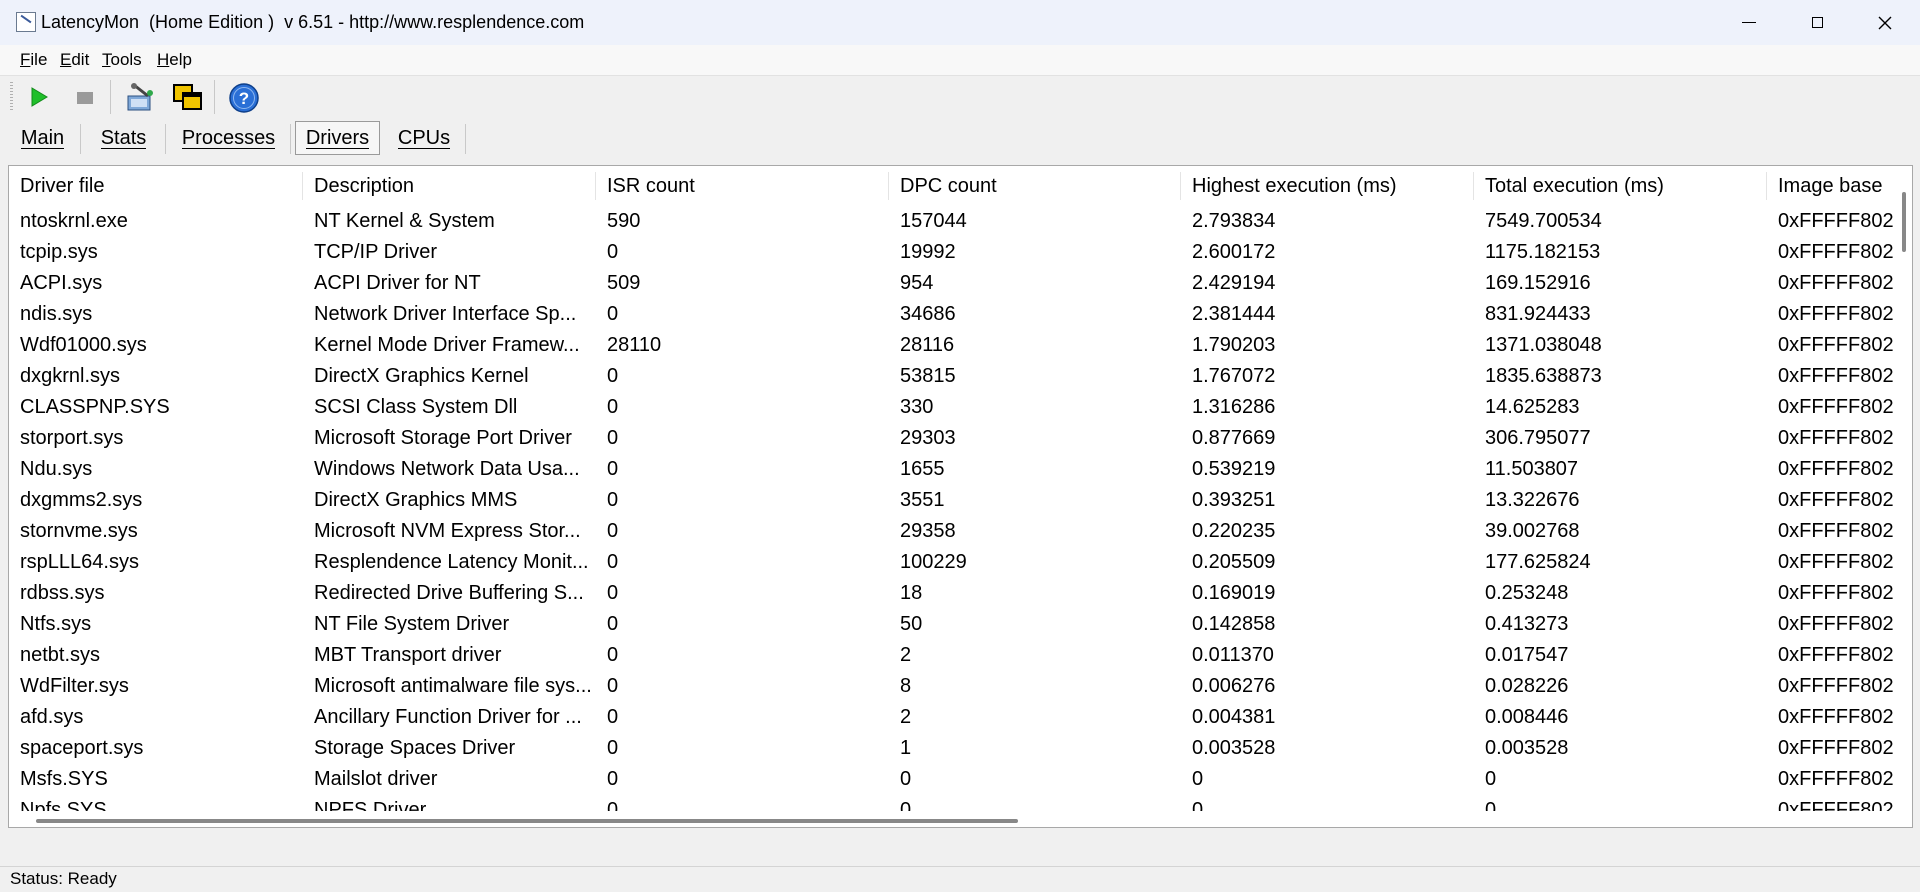 The height and width of the screenshot is (892, 1920). Describe the element at coordinates (449, 186) in the screenshot. I see `column-header-description: Description` at that location.